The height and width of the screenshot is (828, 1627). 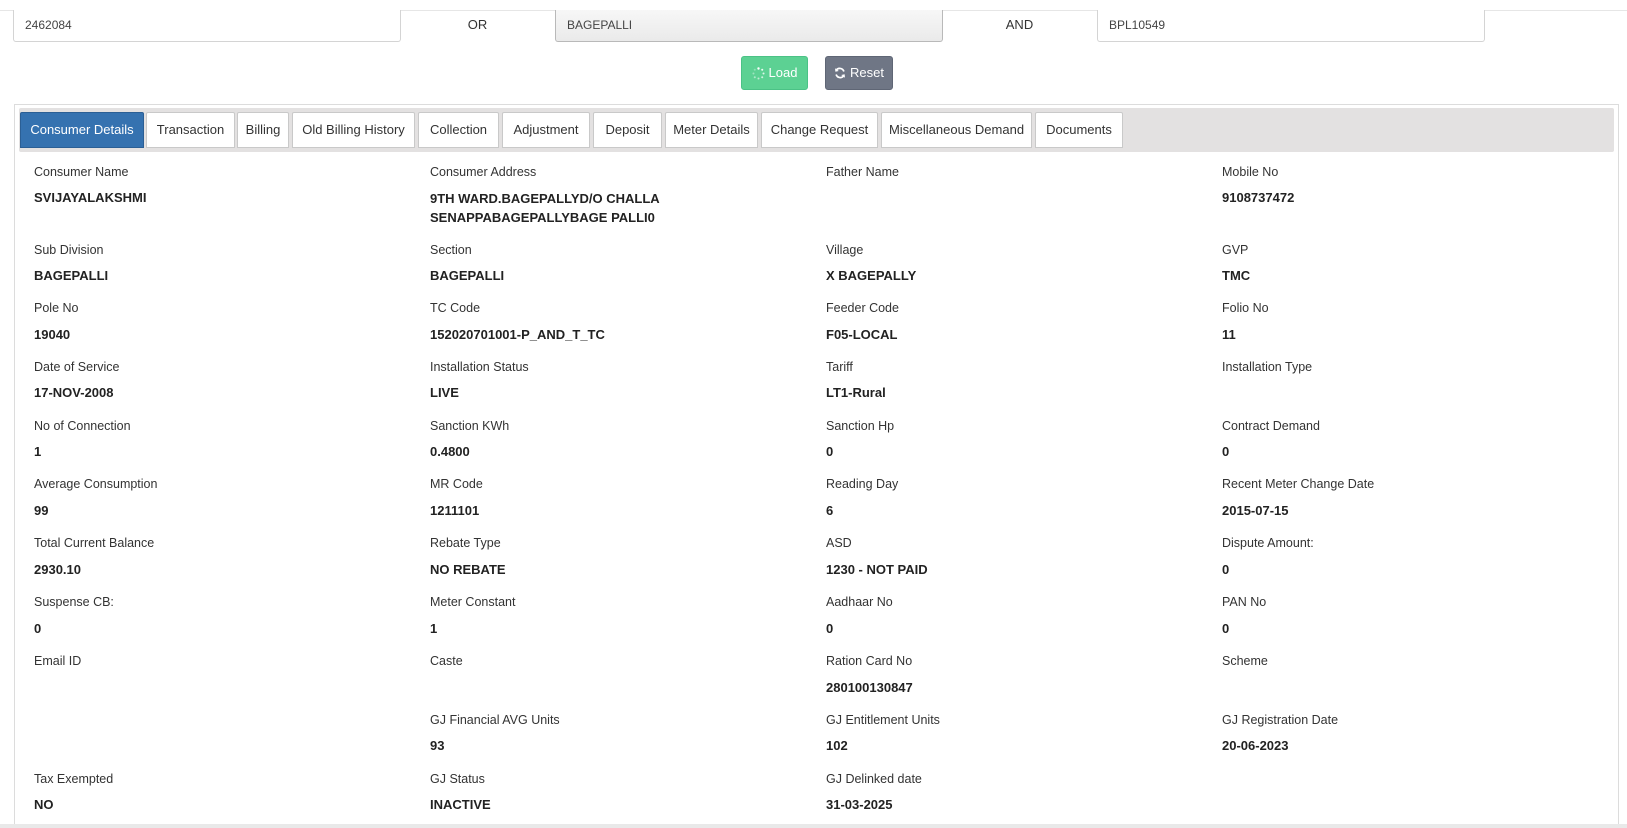 I want to click on asd-value: 1230 - NOT PAID, so click(x=877, y=569).